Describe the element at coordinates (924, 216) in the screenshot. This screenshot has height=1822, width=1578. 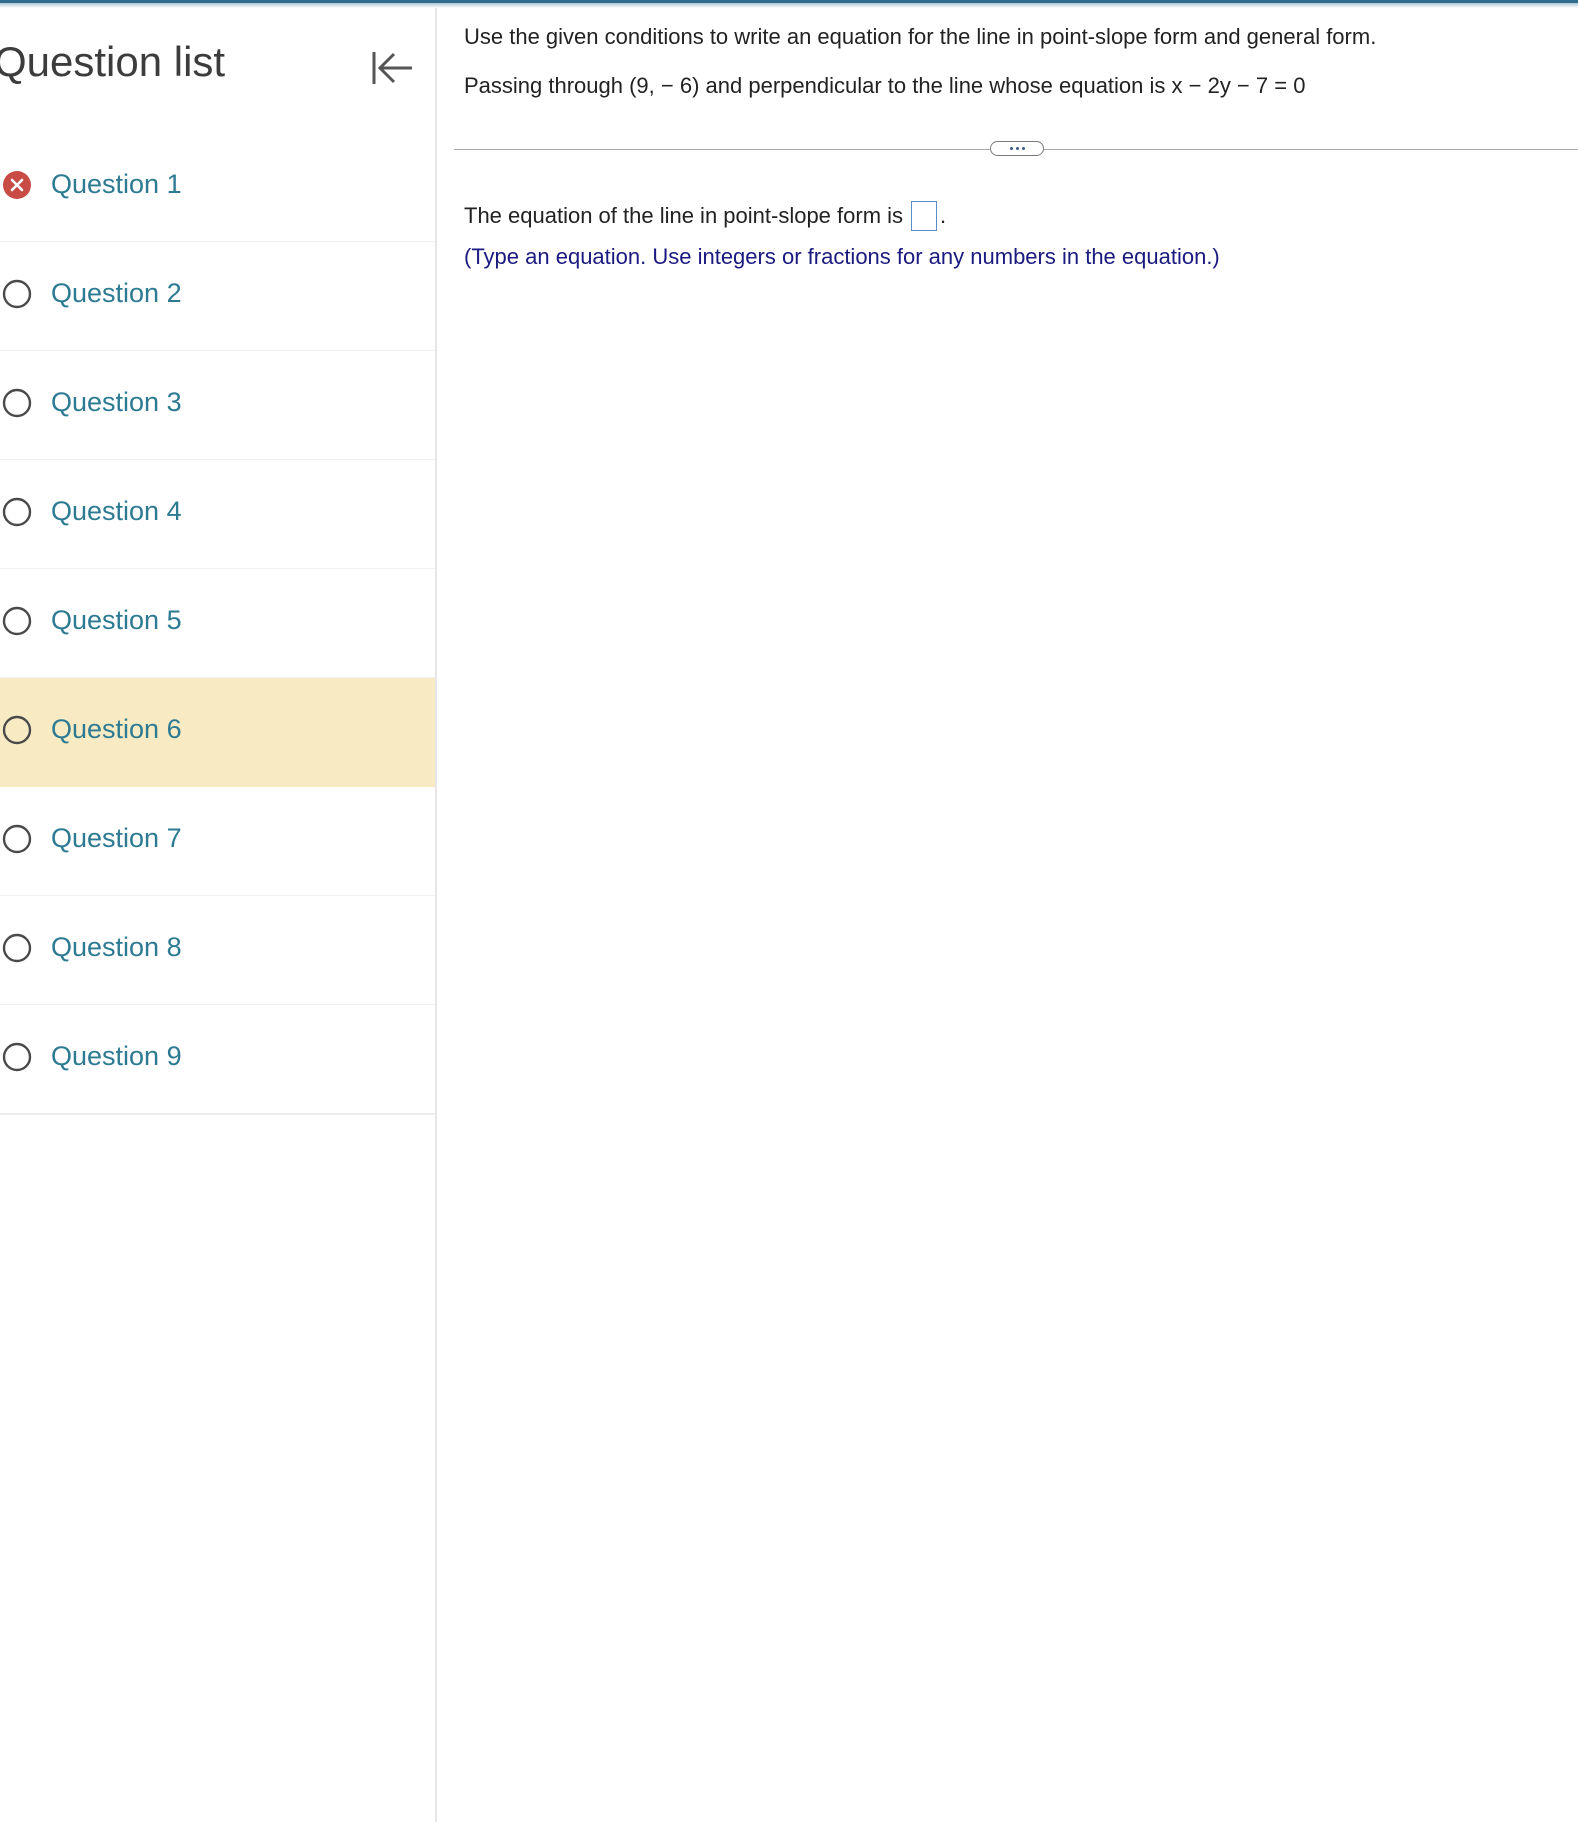
I see `answer-input` at that location.